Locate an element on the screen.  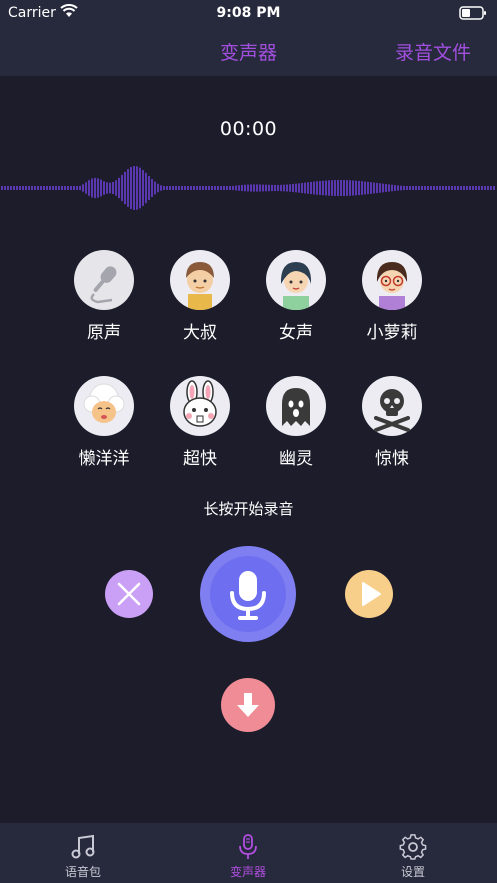
effect-ghost: 幽灵 is located at coordinates (296, 431).